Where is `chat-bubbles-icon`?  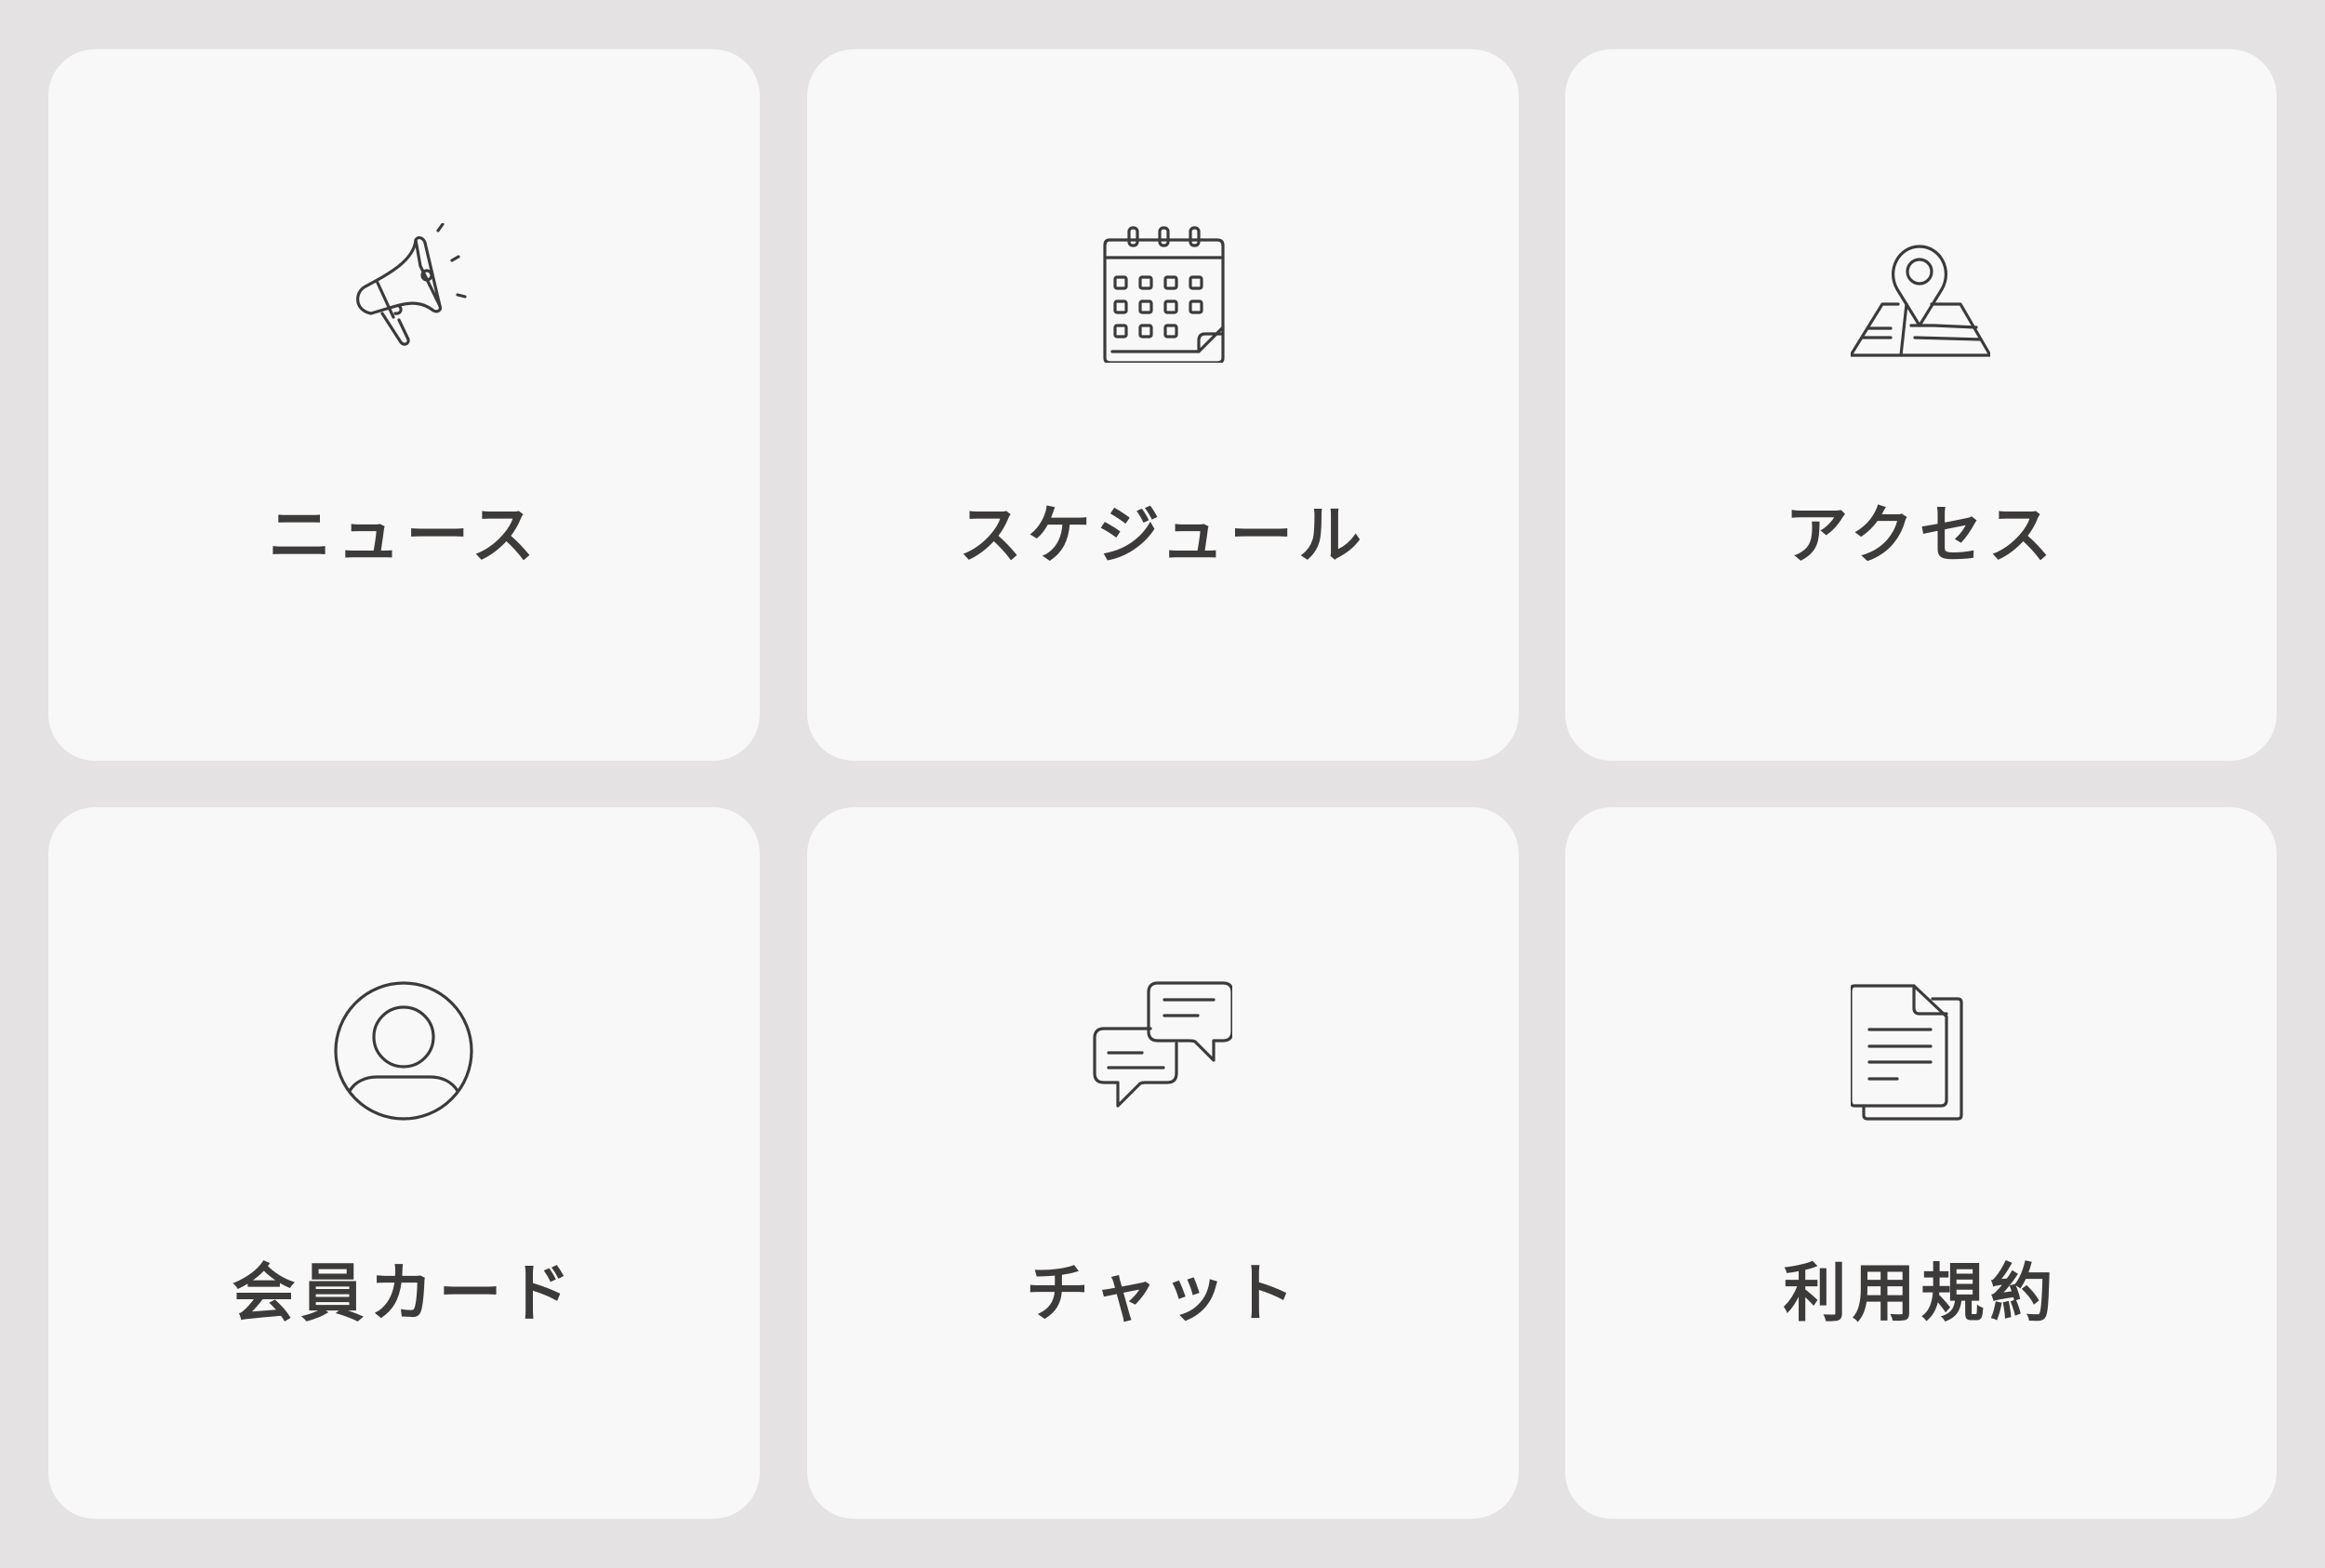
chat-bubbles-icon is located at coordinates (1162, 1051).